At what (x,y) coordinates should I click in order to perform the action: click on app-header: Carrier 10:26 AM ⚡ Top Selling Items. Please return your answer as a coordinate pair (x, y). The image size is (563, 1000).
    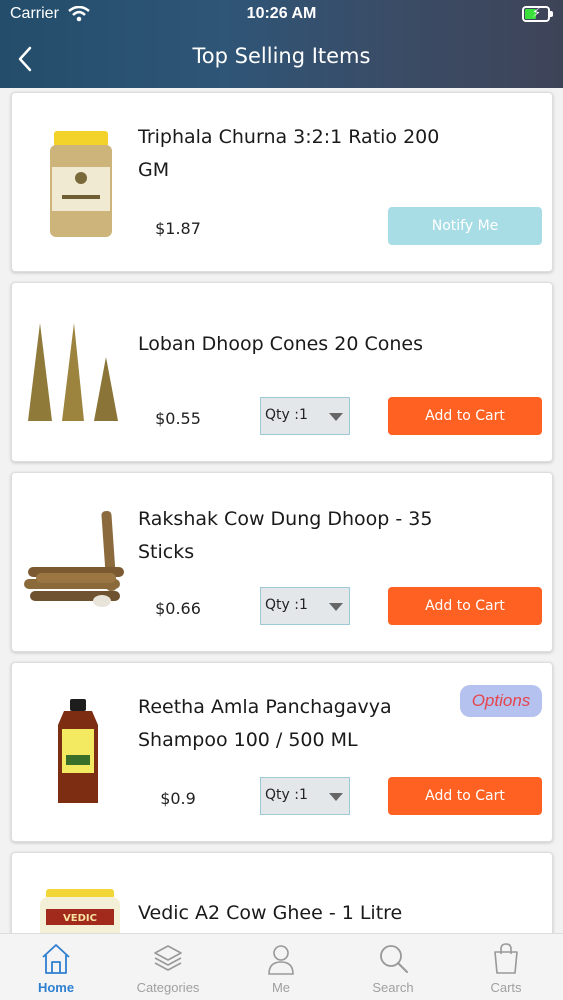
    Looking at the image, I should click on (281, 44).